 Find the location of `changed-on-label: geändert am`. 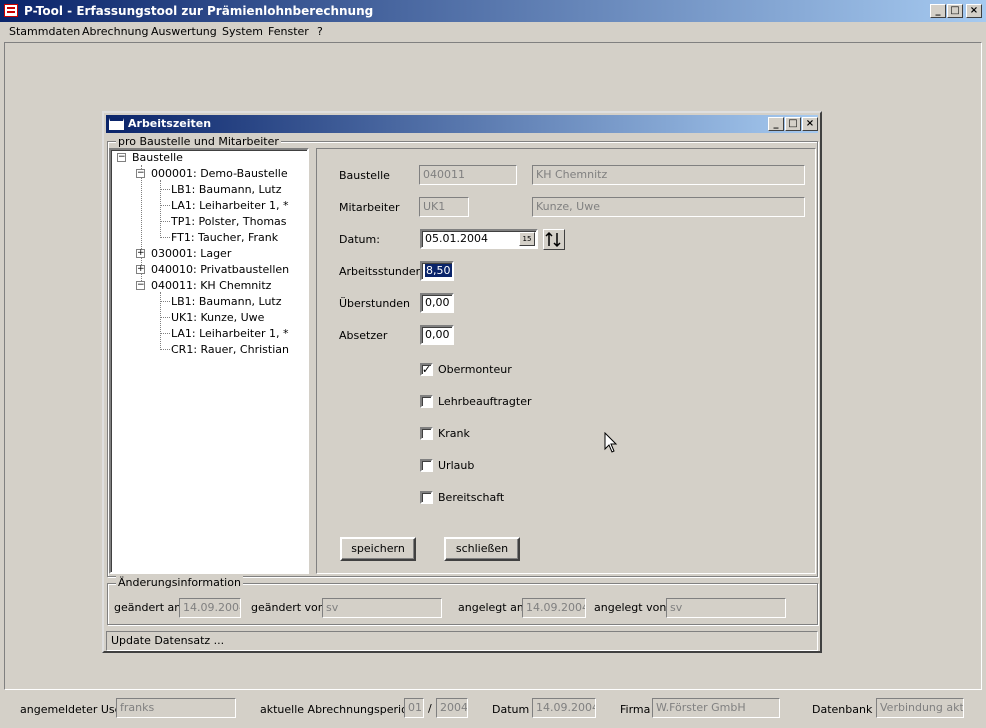

changed-on-label: geändert am is located at coordinates (150, 607).